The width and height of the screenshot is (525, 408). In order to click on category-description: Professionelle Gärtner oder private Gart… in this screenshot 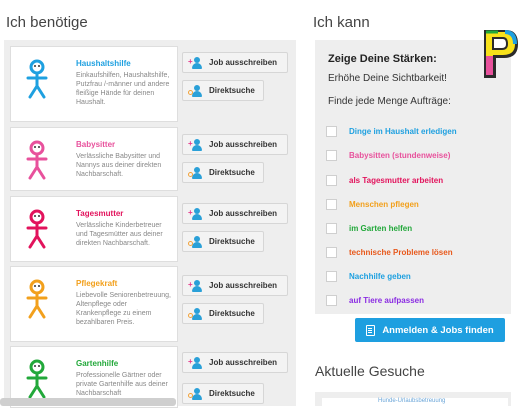, I will do `click(122, 384)`.